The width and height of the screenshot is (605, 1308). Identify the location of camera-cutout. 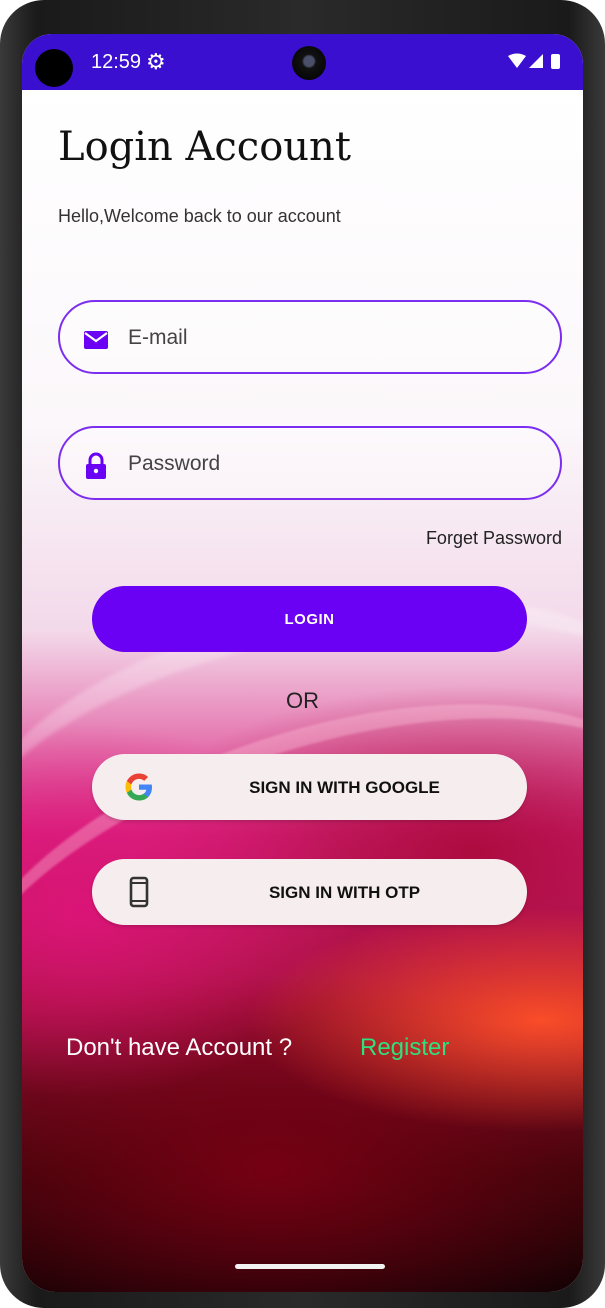
(54, 68).